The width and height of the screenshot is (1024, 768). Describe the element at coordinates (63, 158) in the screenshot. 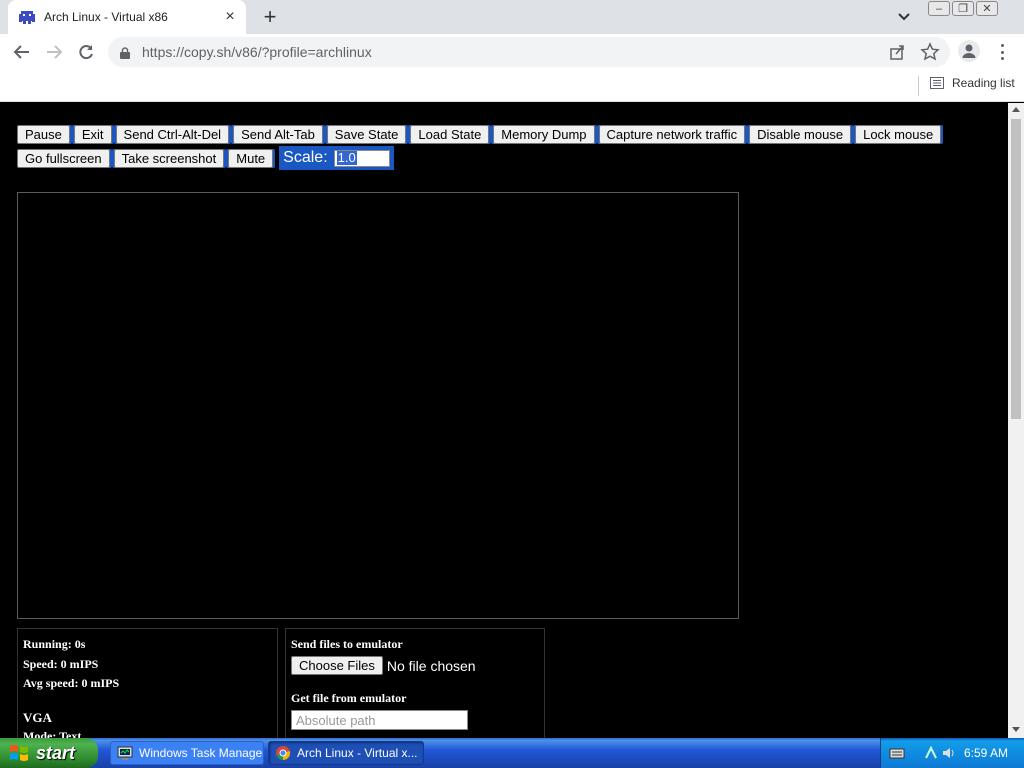

I see `go-fullscreen-button: Go fullscreen` at that location.